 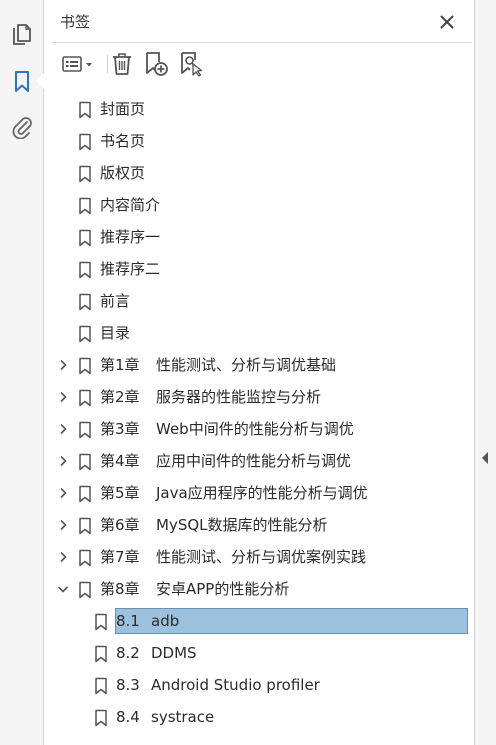 I want to click on options-icon, so click(x=77, y=64).